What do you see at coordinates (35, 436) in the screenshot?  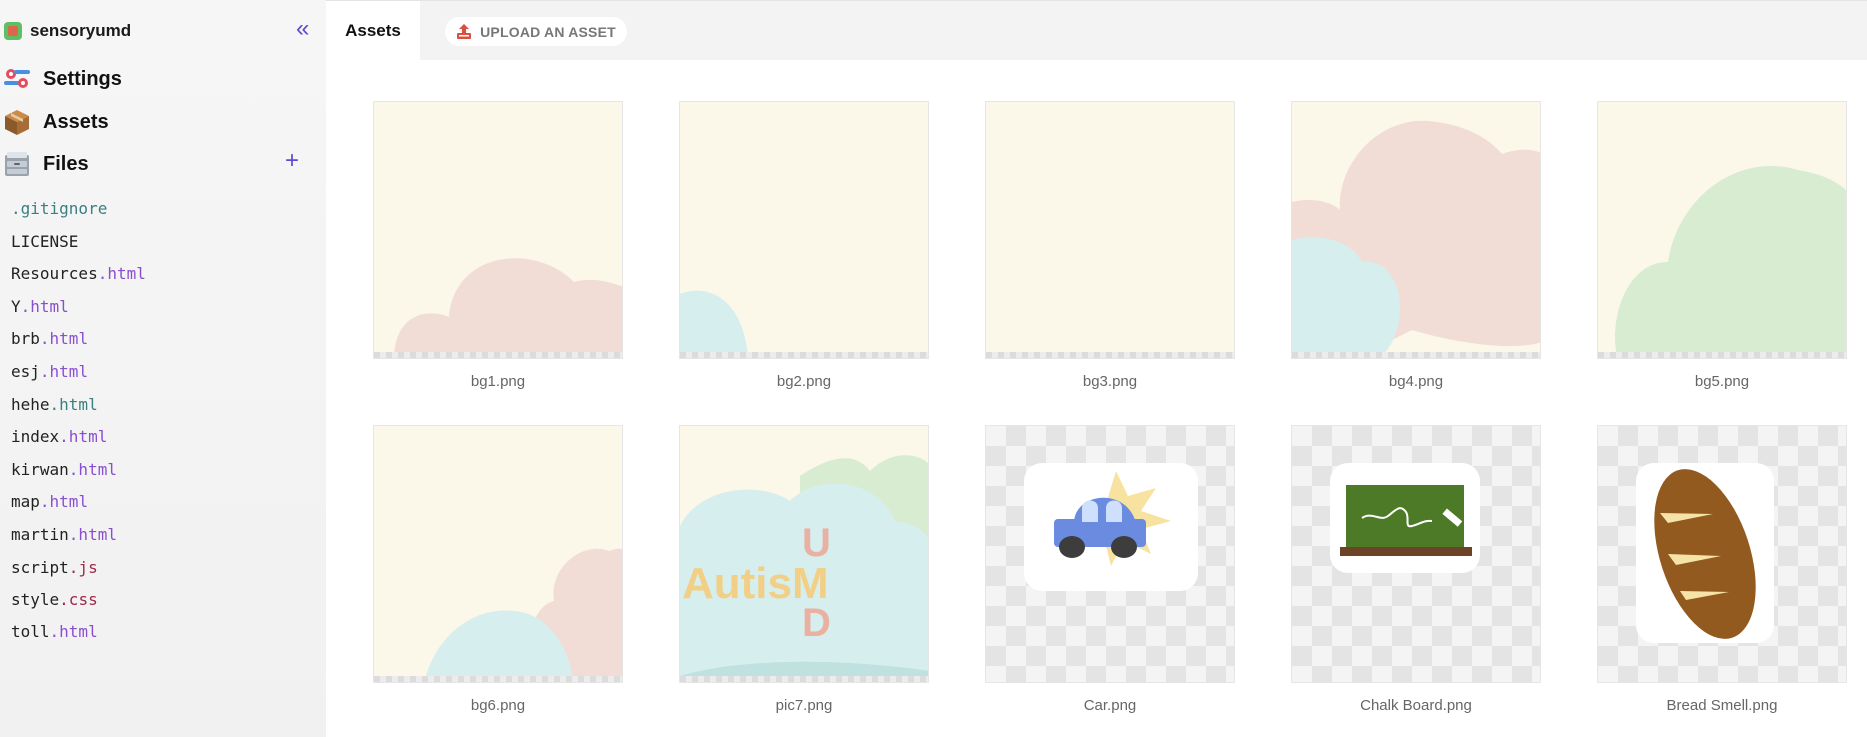 I see `file-name: index` at bounding box center [35, 436].